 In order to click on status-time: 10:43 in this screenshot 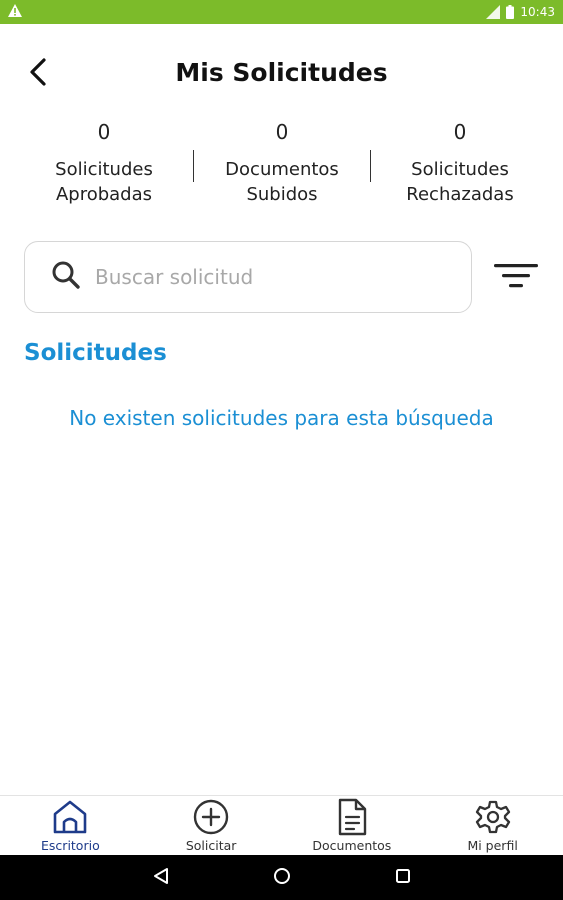, I will do `click(537, 12)`.